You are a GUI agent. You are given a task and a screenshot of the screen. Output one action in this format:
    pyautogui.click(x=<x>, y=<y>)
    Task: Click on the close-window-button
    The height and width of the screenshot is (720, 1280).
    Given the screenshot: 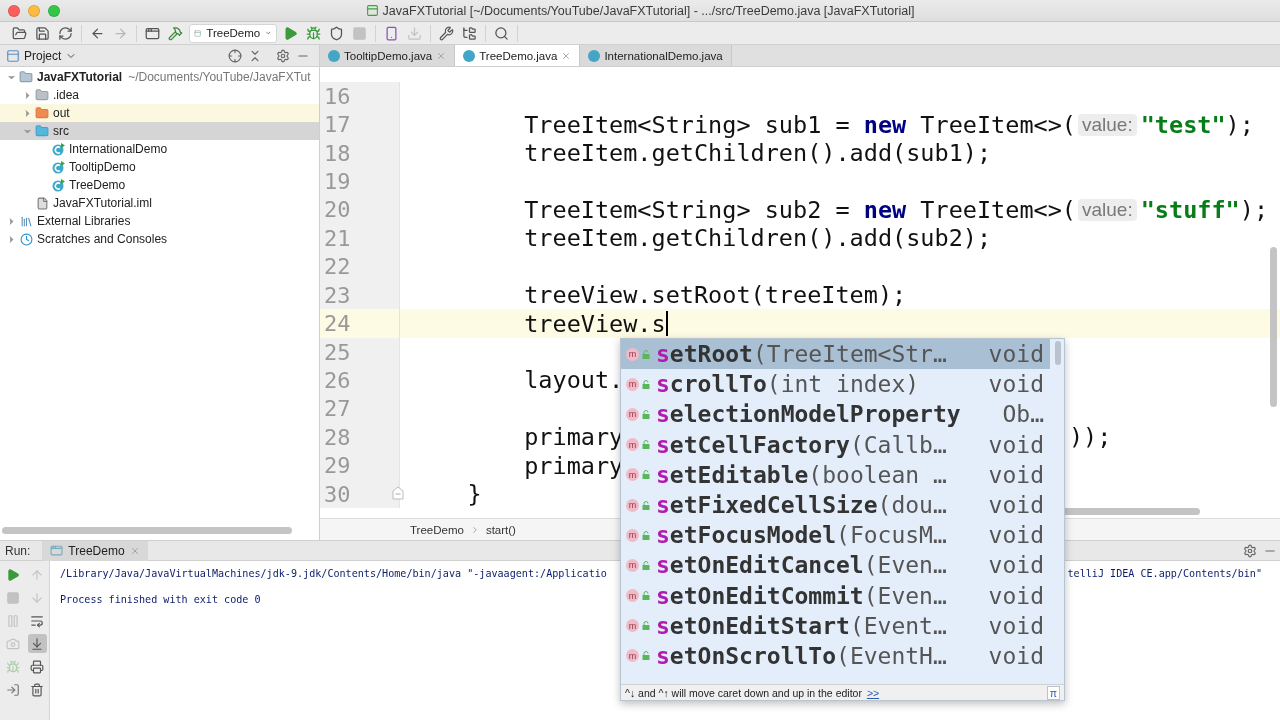 What is the action you would take?
    pyautogui.click(x=14, y=10)
    